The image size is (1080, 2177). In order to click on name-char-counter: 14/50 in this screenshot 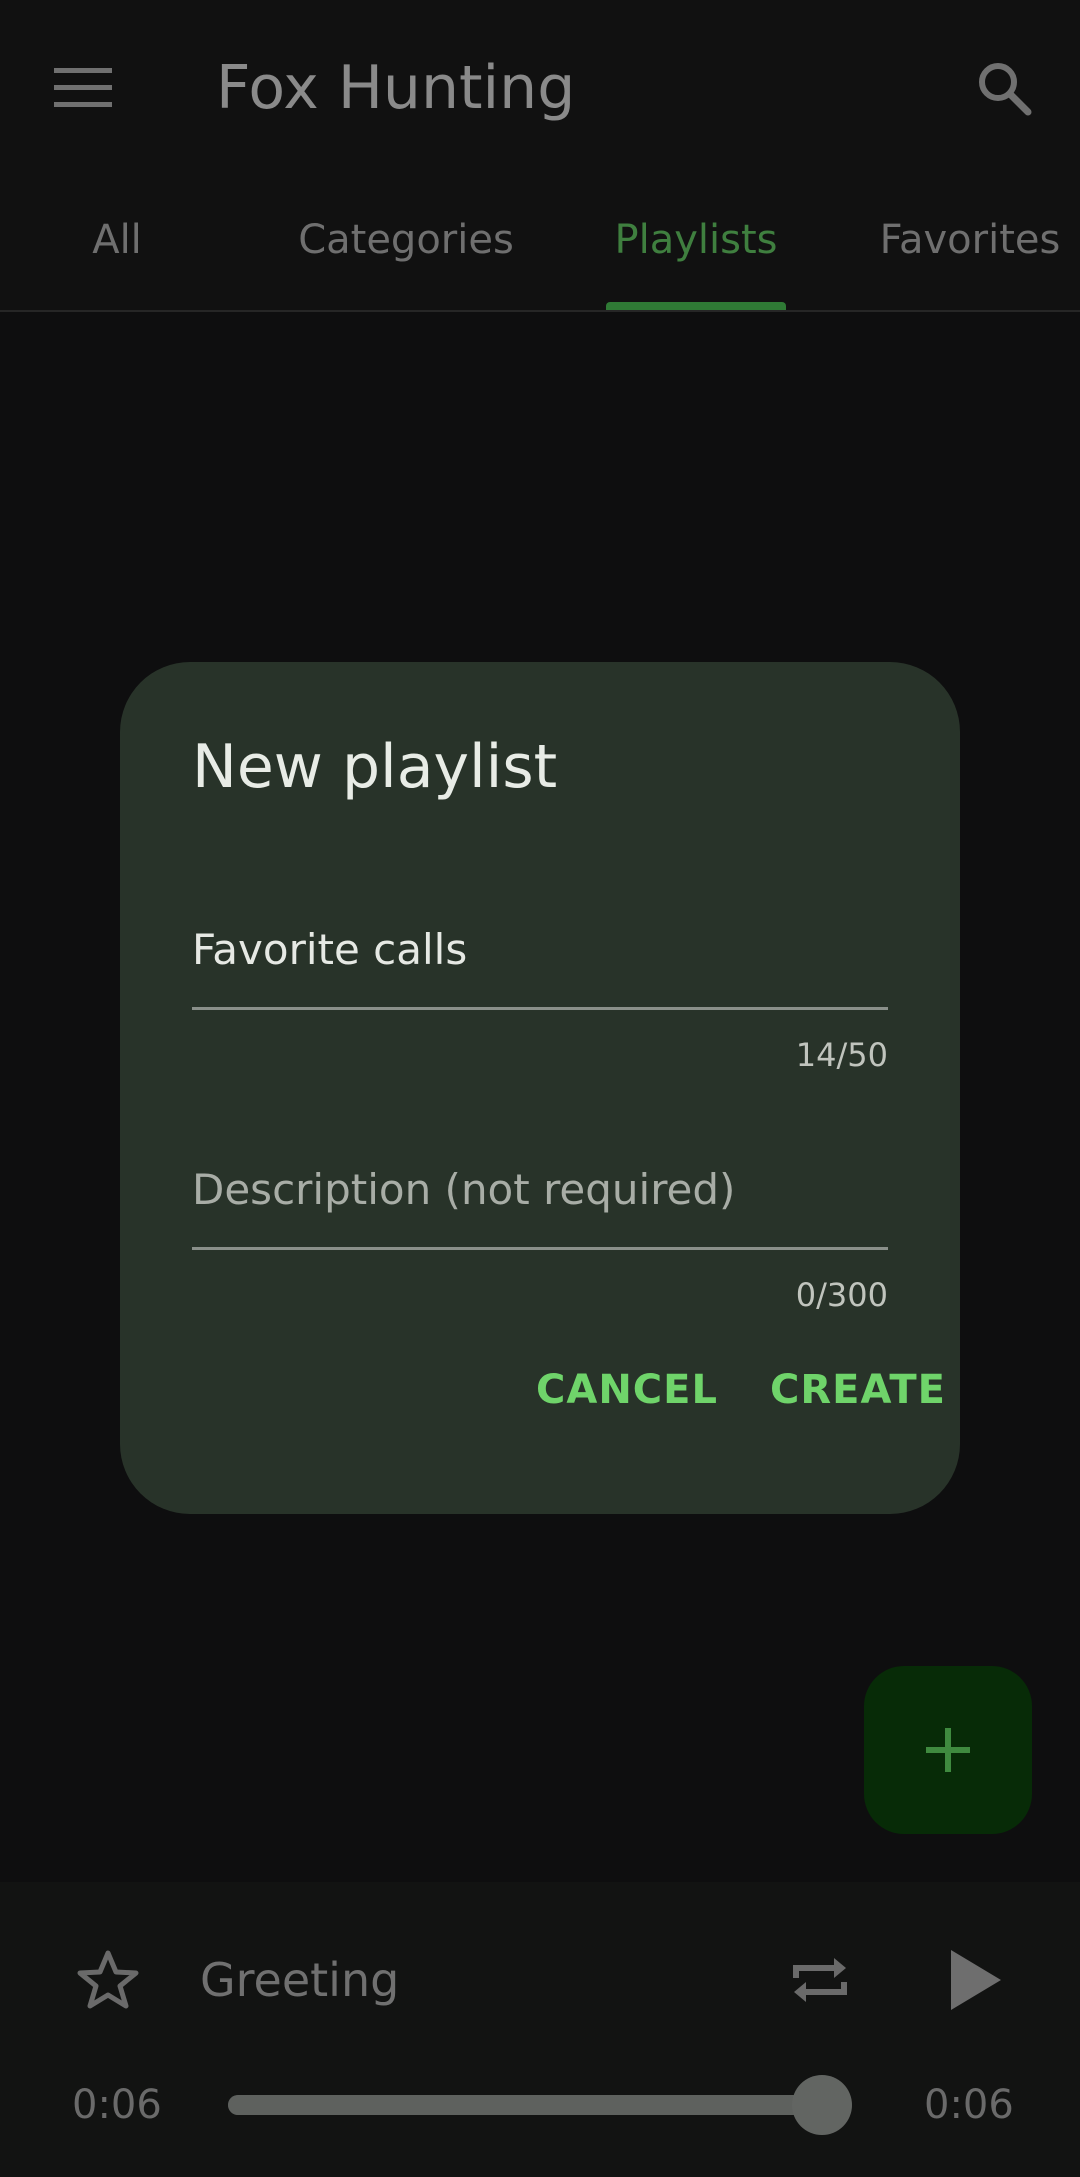, I will do `click(841, 1055)`.